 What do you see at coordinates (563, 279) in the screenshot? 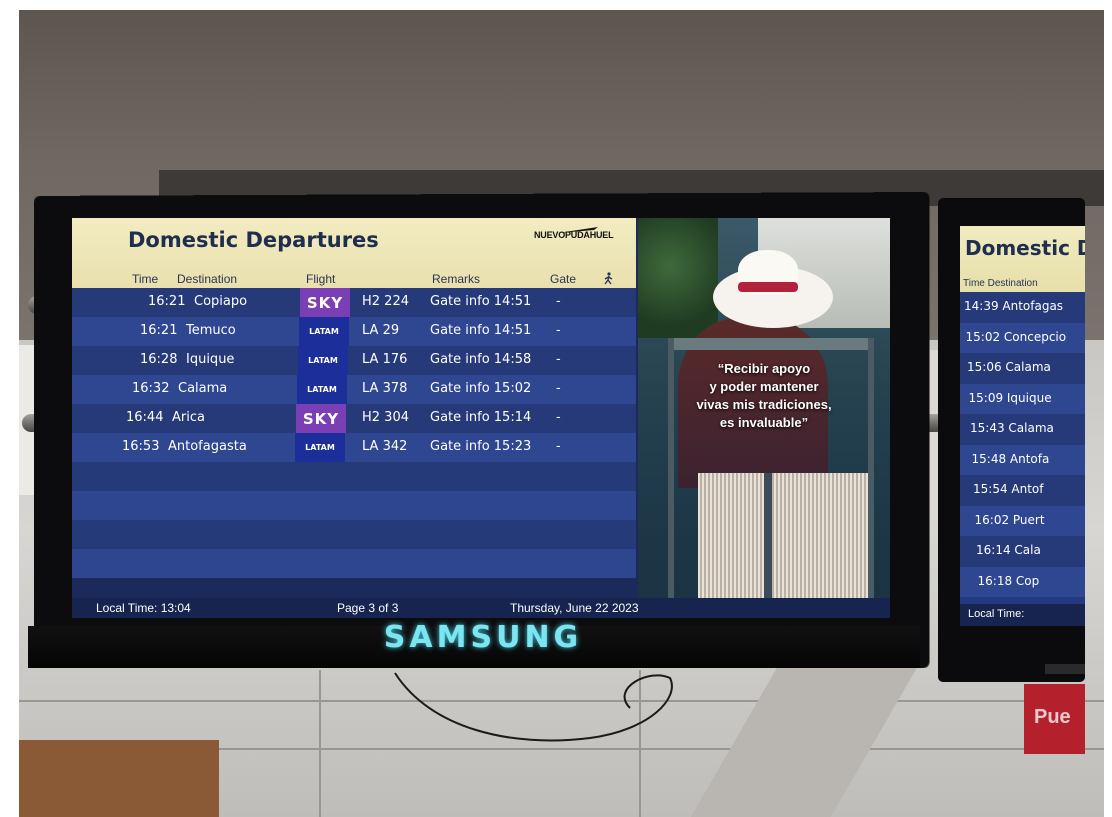
I see `col-gate: Gate` at bounding box center [563, 279].